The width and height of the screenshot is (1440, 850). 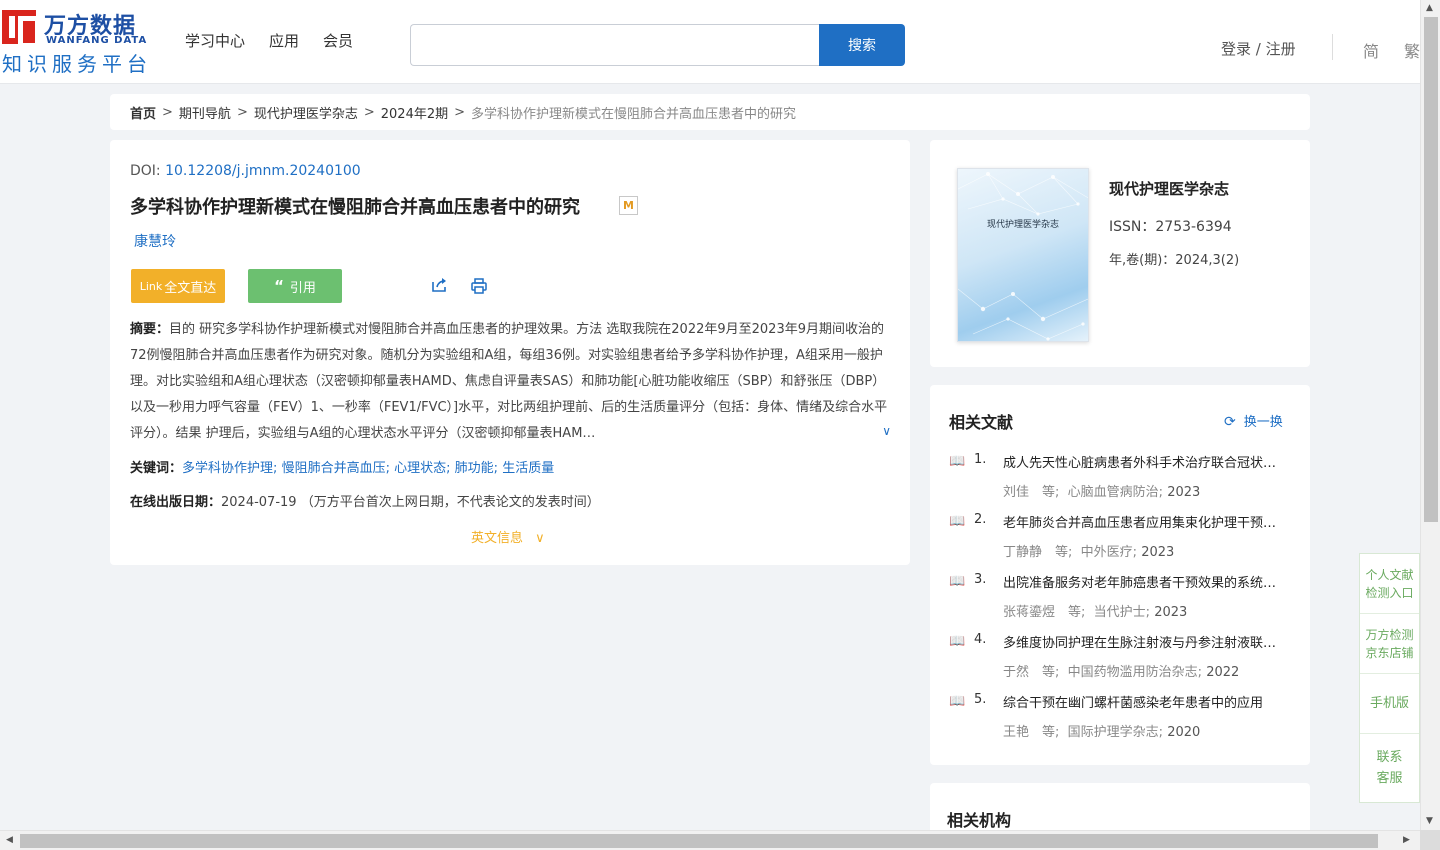 What do you see at coordinates (881, 431) in the screenshot?
I see `expand-abstract-icon: ∨` at bounding box center [881, 431].